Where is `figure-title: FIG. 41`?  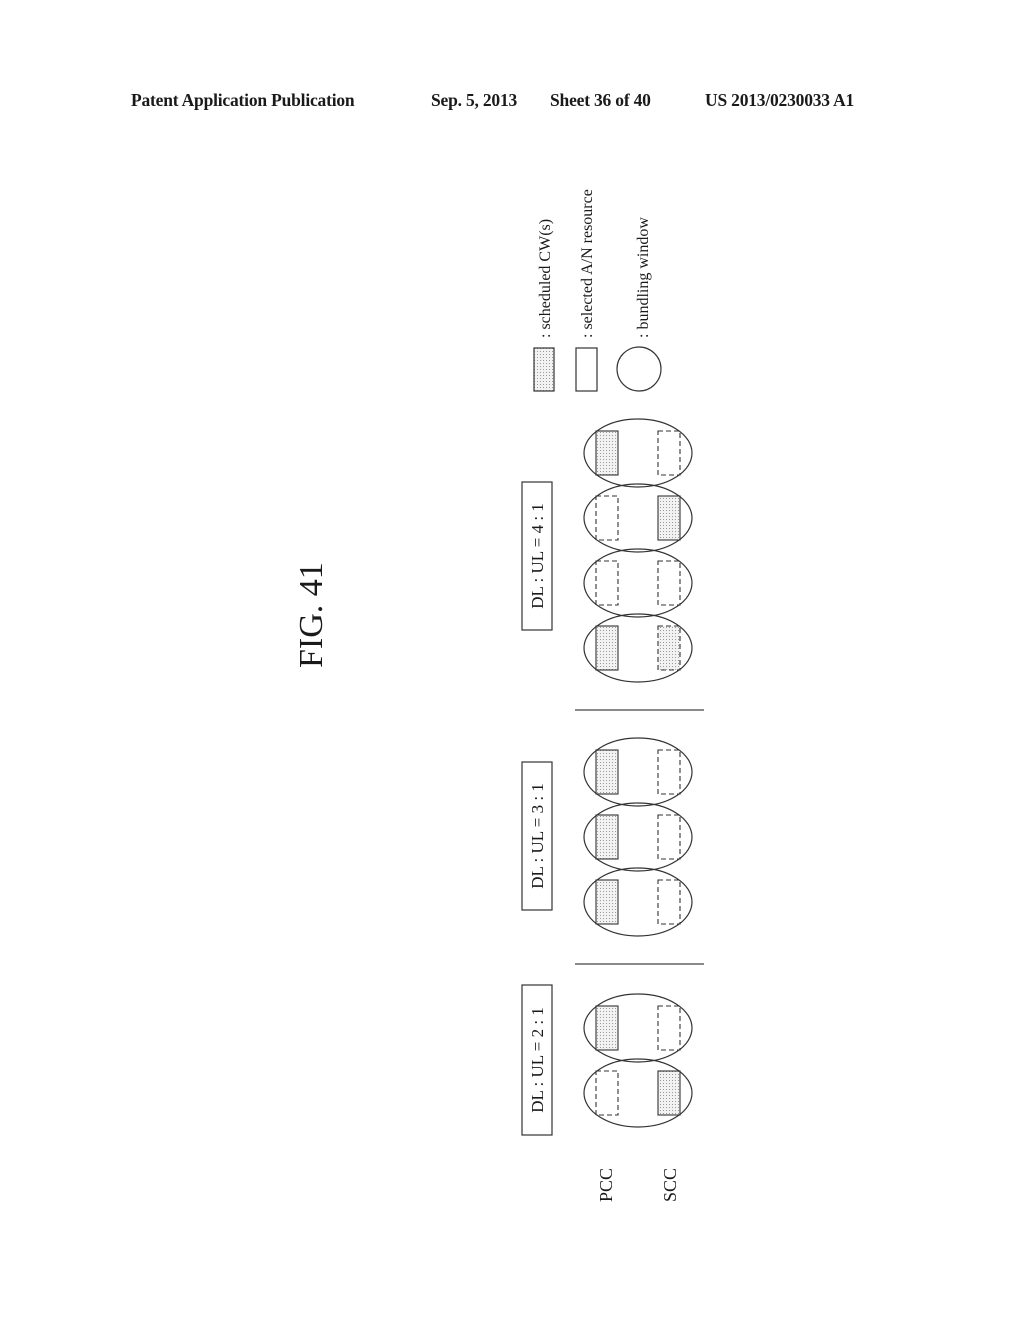
figure-title: FIG. 41 is located at coordinates (311, 615).